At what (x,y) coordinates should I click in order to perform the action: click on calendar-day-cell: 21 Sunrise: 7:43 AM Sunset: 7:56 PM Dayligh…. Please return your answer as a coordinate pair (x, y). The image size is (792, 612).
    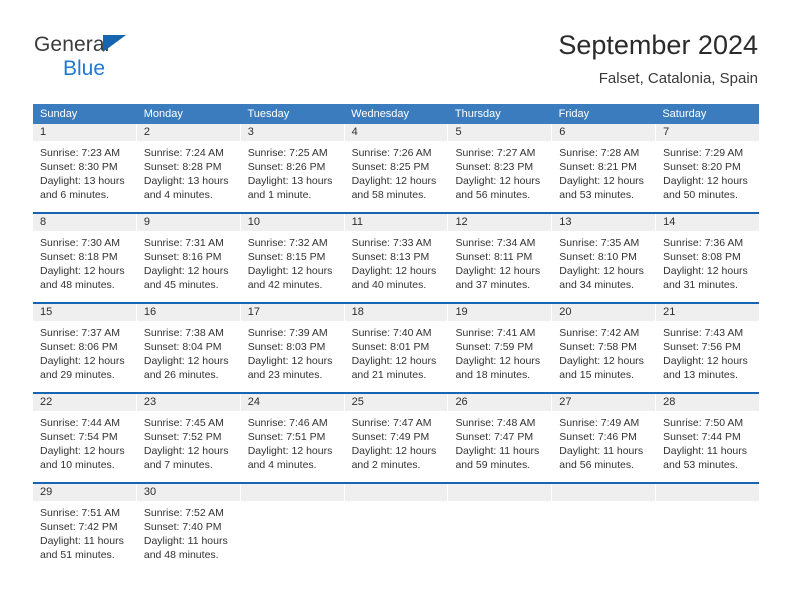
    Looking at the image, I should click on (708, 348).